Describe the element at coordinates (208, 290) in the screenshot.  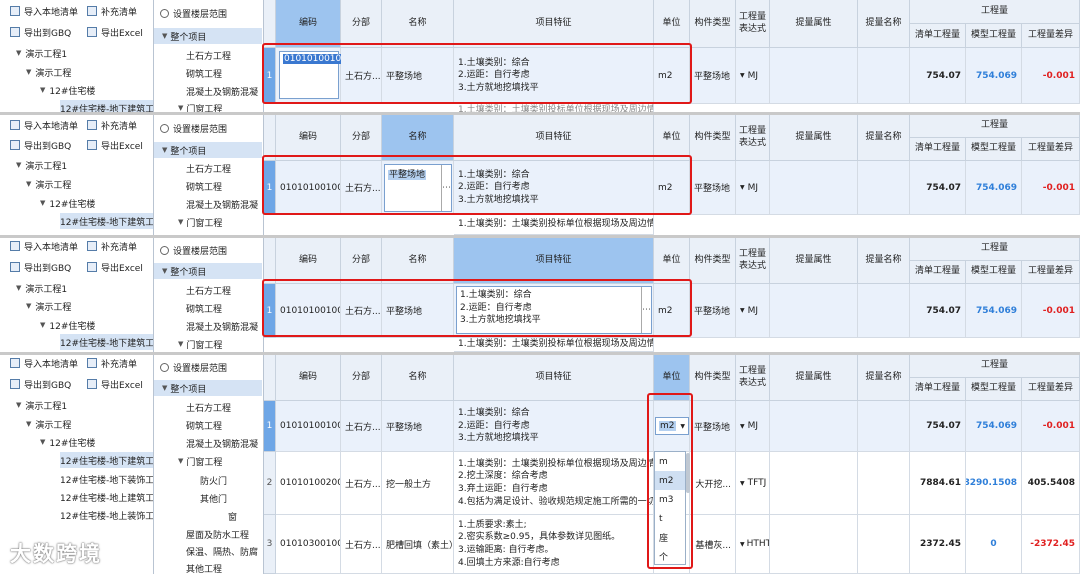
I see `floor-earthwork: 土石方工程` at that location.